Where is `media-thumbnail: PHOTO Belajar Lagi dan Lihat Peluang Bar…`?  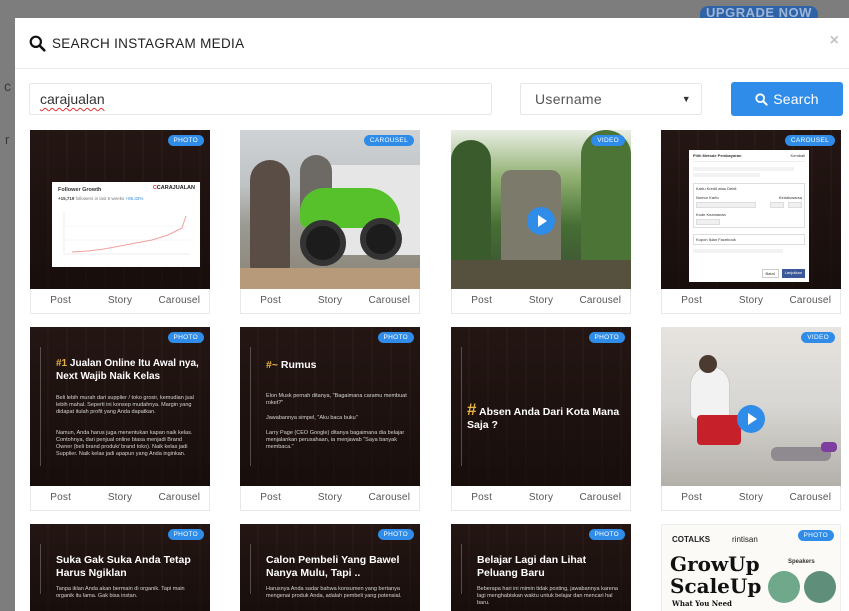
media-thumbnail: PHOTO Belajar Lagi dan Lihat Peluang Bar… is located at coordinates (541, 567).